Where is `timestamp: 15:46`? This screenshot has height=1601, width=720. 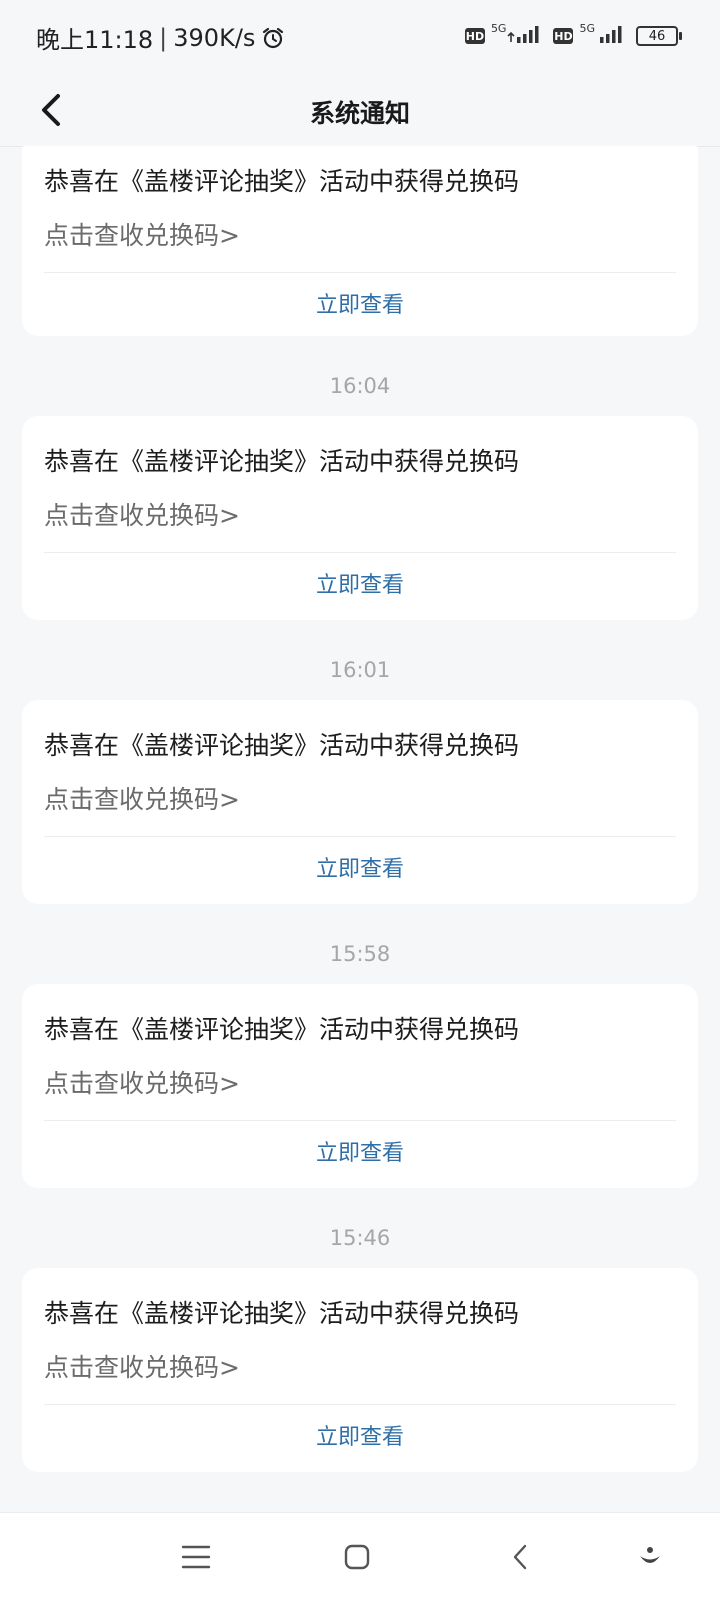
timestamp: 15:46 is located at coordinates (360, 1238).